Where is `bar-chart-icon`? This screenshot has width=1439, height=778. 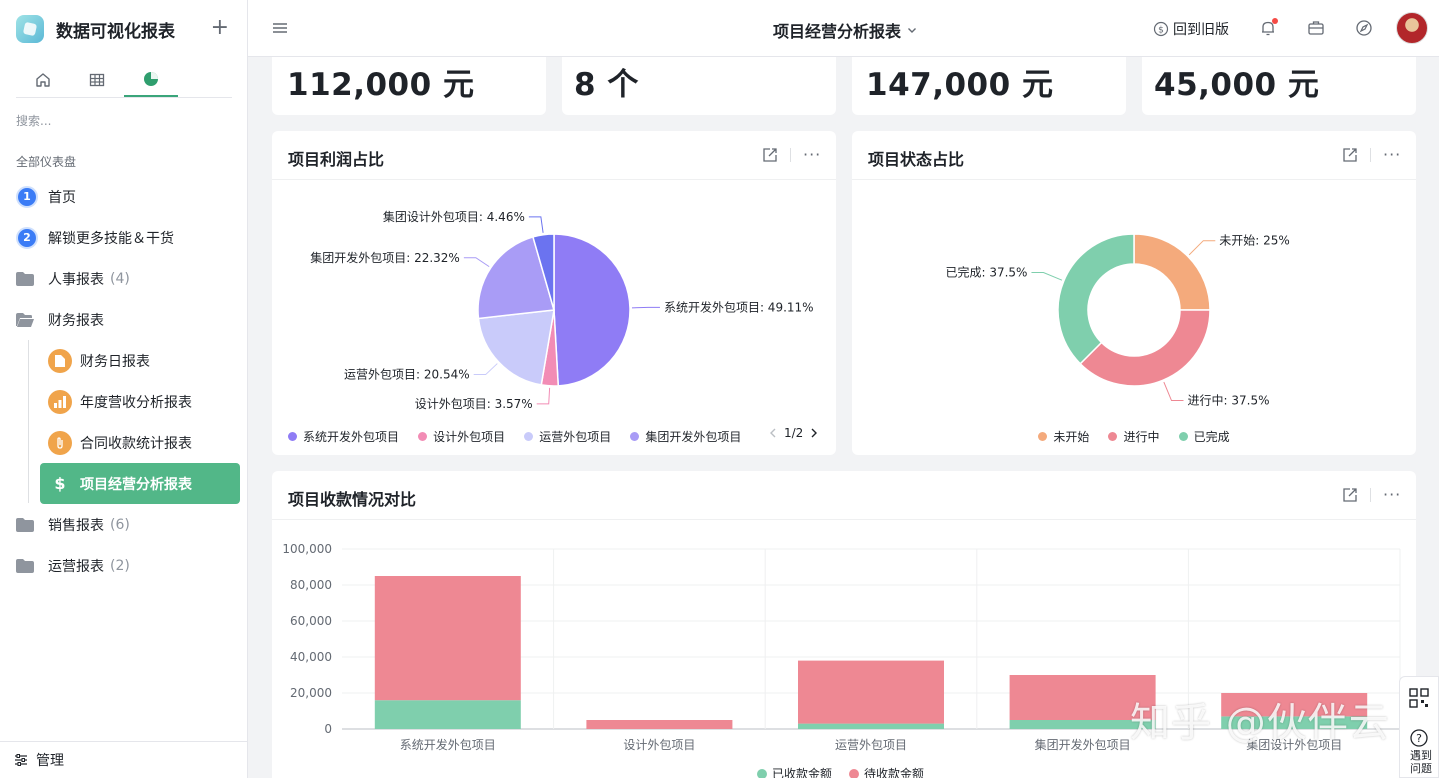
bar-chart-icon is located at coordinates (60, 401).